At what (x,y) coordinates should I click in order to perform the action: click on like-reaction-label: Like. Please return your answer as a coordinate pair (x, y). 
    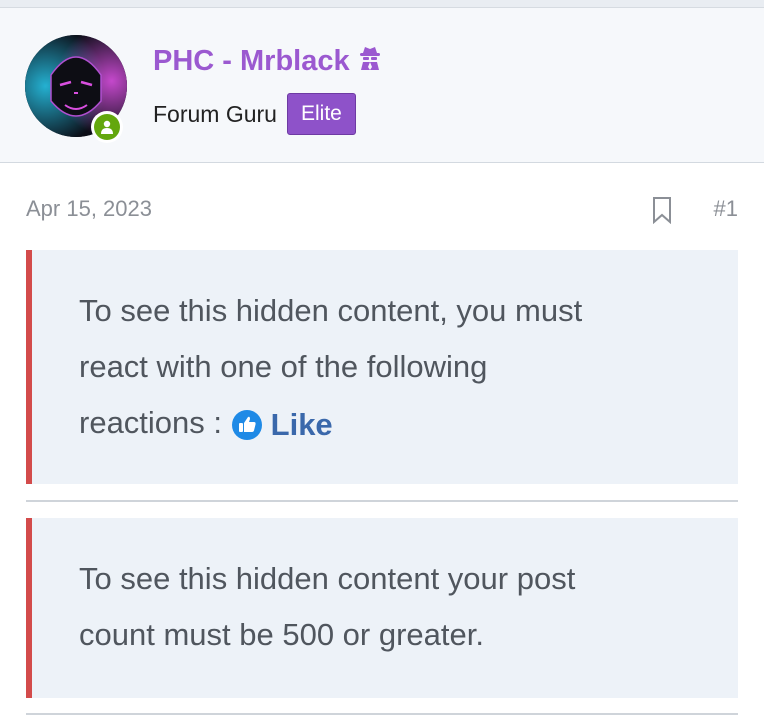
    Looking at the image, I should click on (302, 425).